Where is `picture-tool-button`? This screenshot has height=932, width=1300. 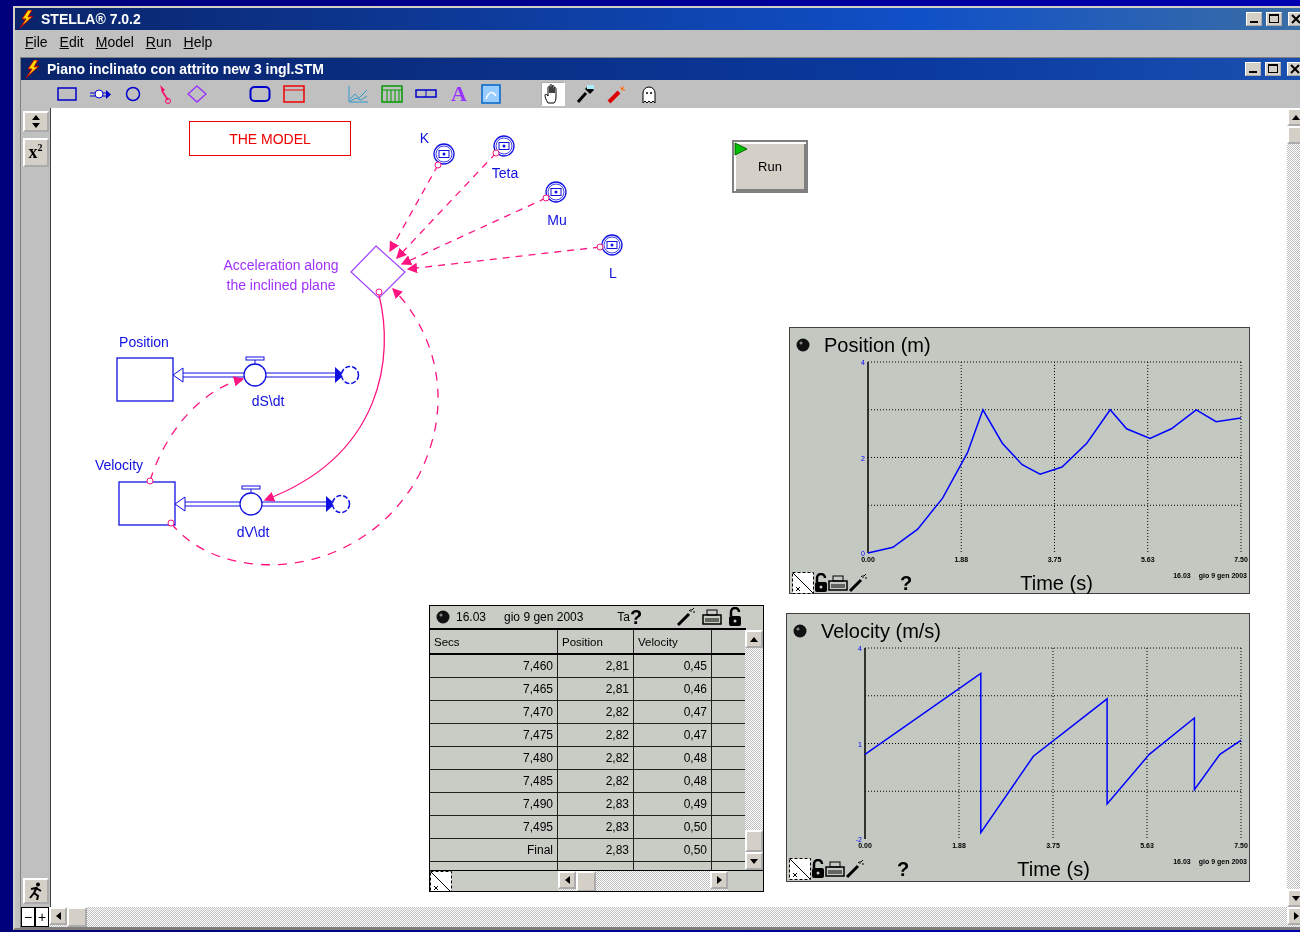 picture-tool-button is located at coordinates (491, 94).